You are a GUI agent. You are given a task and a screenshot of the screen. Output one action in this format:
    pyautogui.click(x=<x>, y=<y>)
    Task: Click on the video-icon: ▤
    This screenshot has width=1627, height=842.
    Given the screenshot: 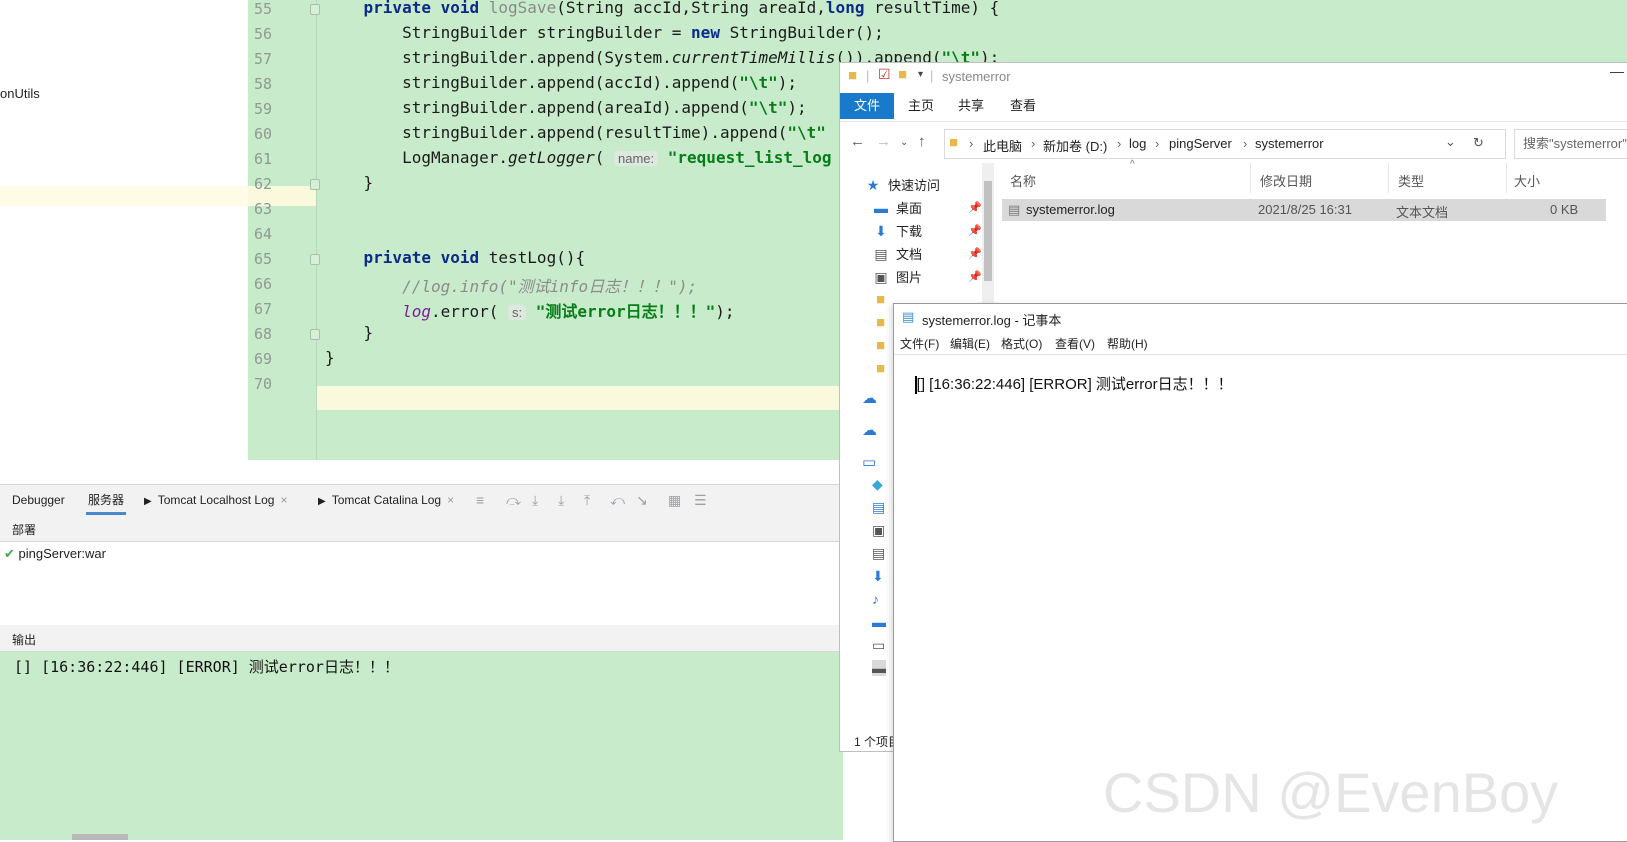 What is the action you would take?
    pyautogui.click(x=878, y=507)
    